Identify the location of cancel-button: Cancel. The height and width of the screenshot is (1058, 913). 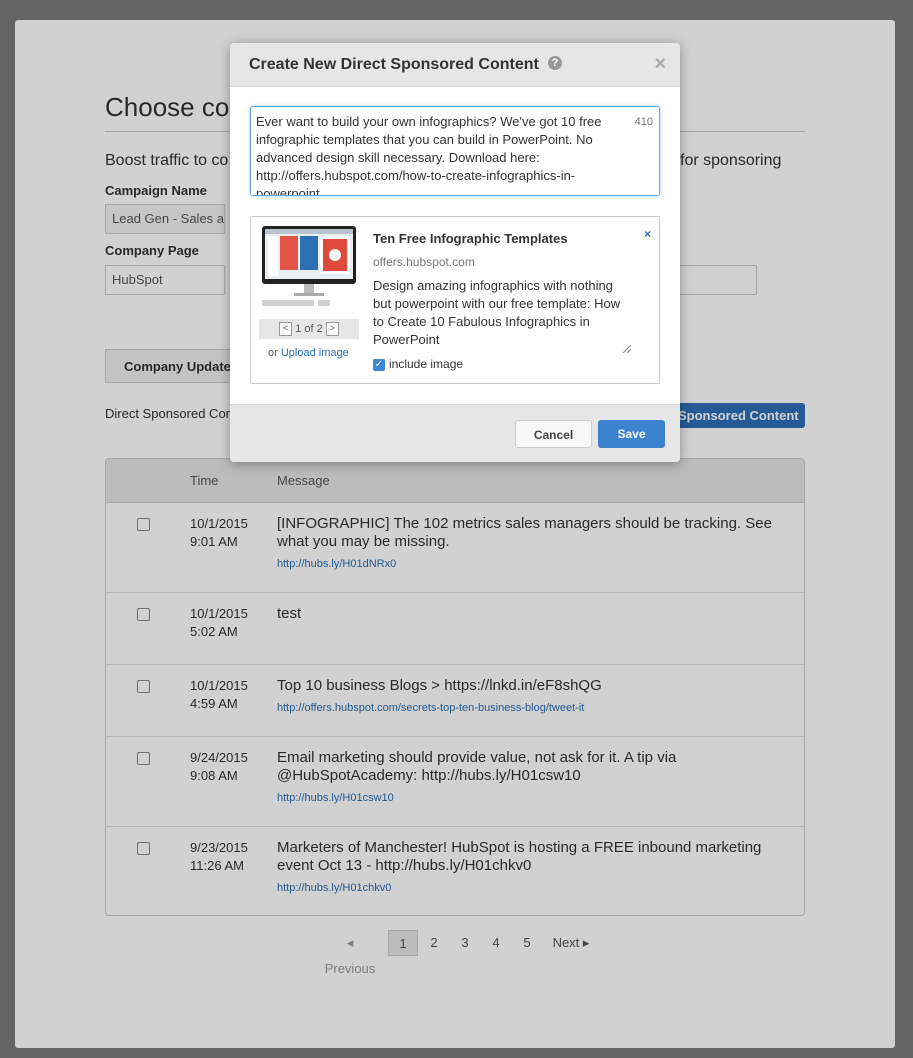
(553, 434).